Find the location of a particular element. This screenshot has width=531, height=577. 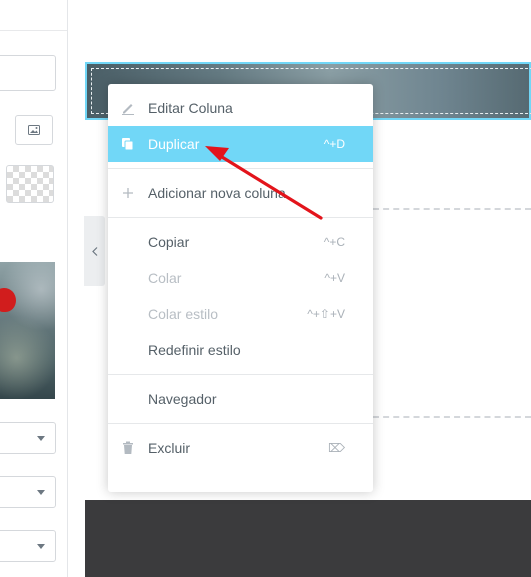

menu-item-add-column: Adicionar nova coluna is located at coordinates (240, 193).